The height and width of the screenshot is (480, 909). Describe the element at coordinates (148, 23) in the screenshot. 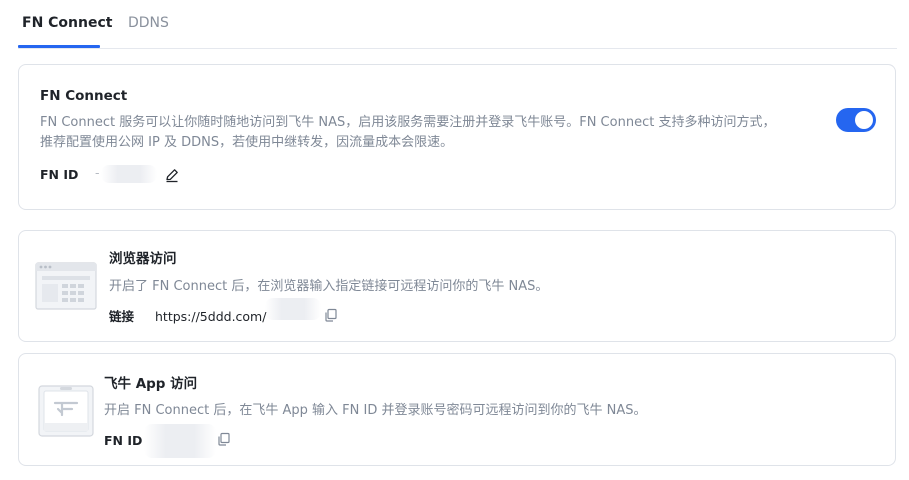

I see `tab-ddns: DDNS` at that location.